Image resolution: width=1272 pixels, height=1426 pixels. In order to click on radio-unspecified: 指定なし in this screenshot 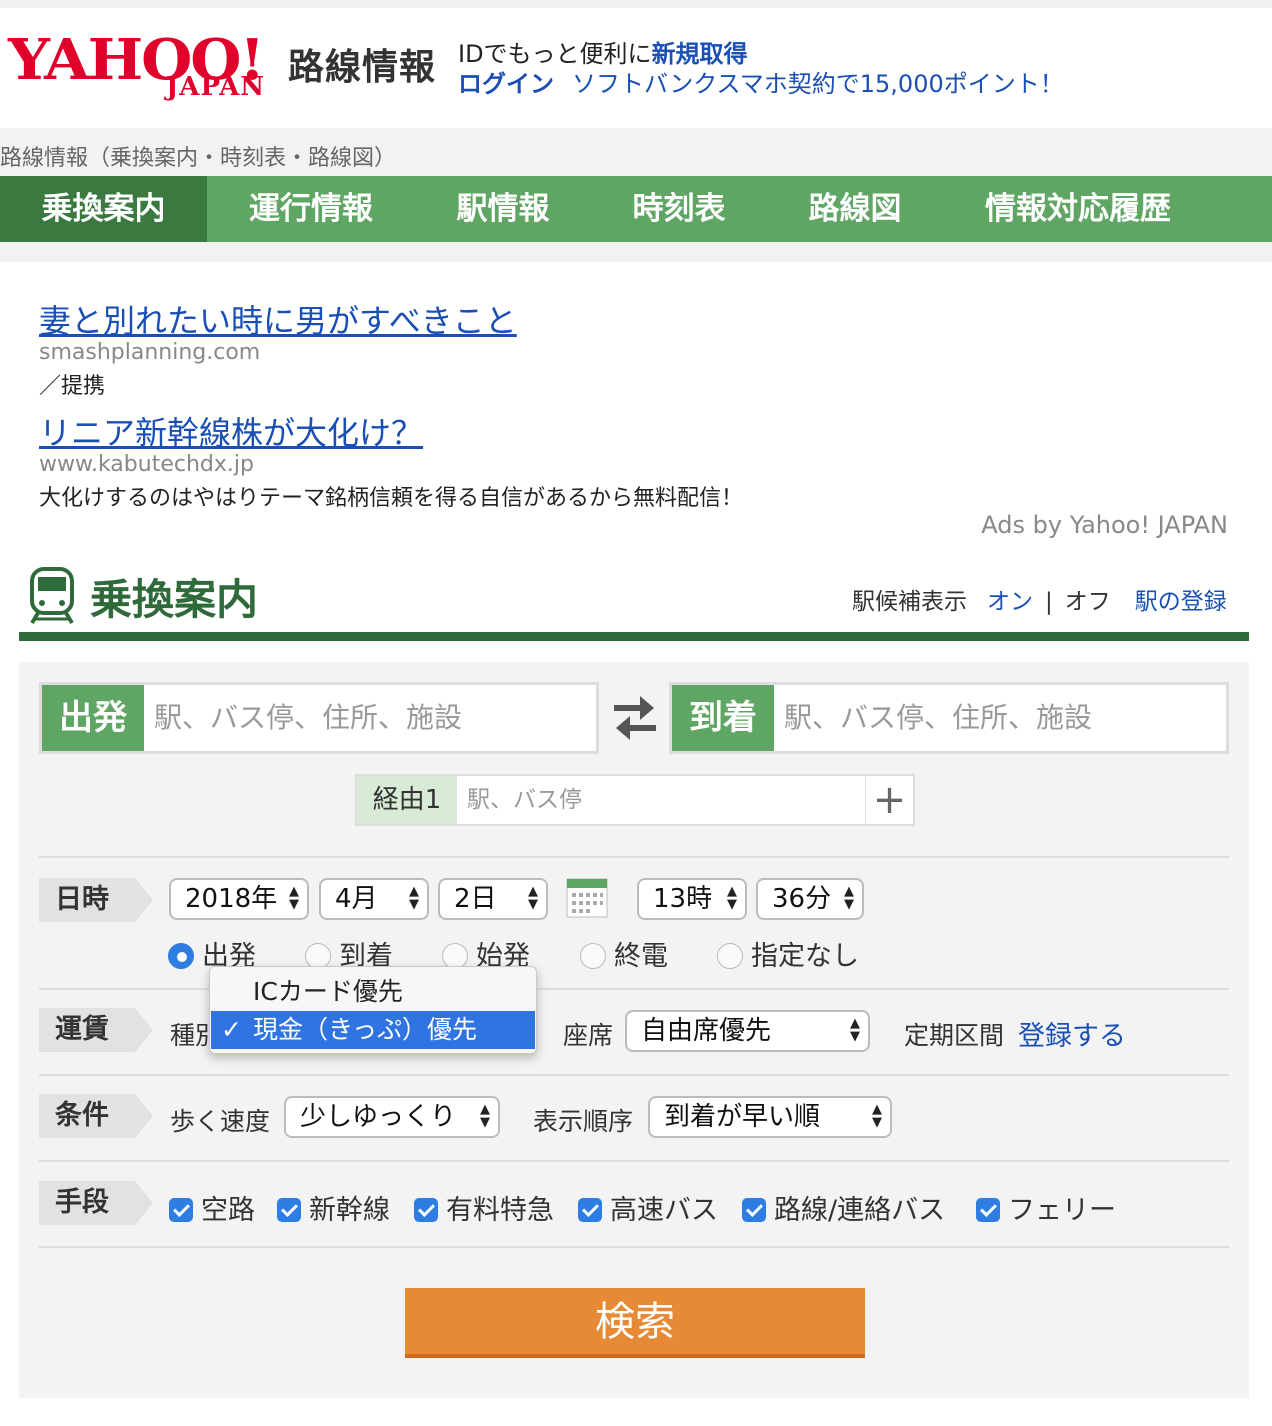, I will do `click(788, 953)`.